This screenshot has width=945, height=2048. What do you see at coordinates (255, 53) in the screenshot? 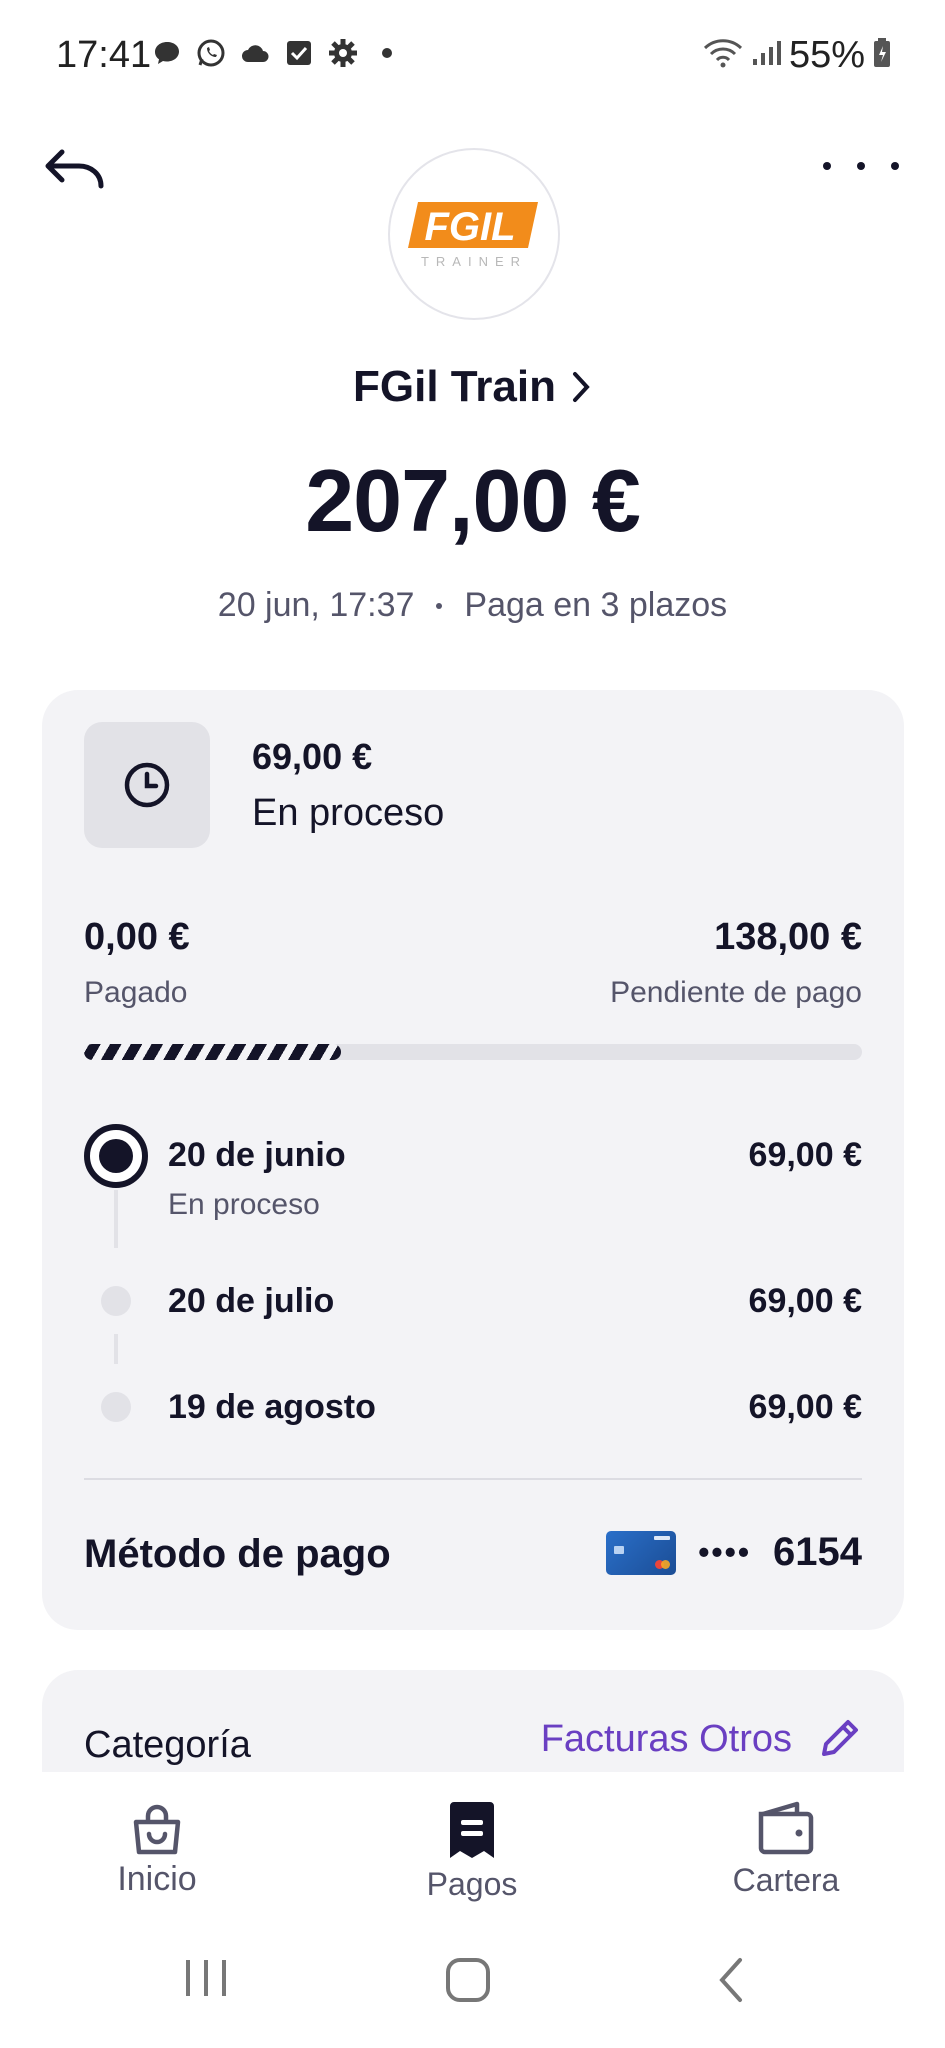
I see `cloud-icon` at bounding box center [255, 53].